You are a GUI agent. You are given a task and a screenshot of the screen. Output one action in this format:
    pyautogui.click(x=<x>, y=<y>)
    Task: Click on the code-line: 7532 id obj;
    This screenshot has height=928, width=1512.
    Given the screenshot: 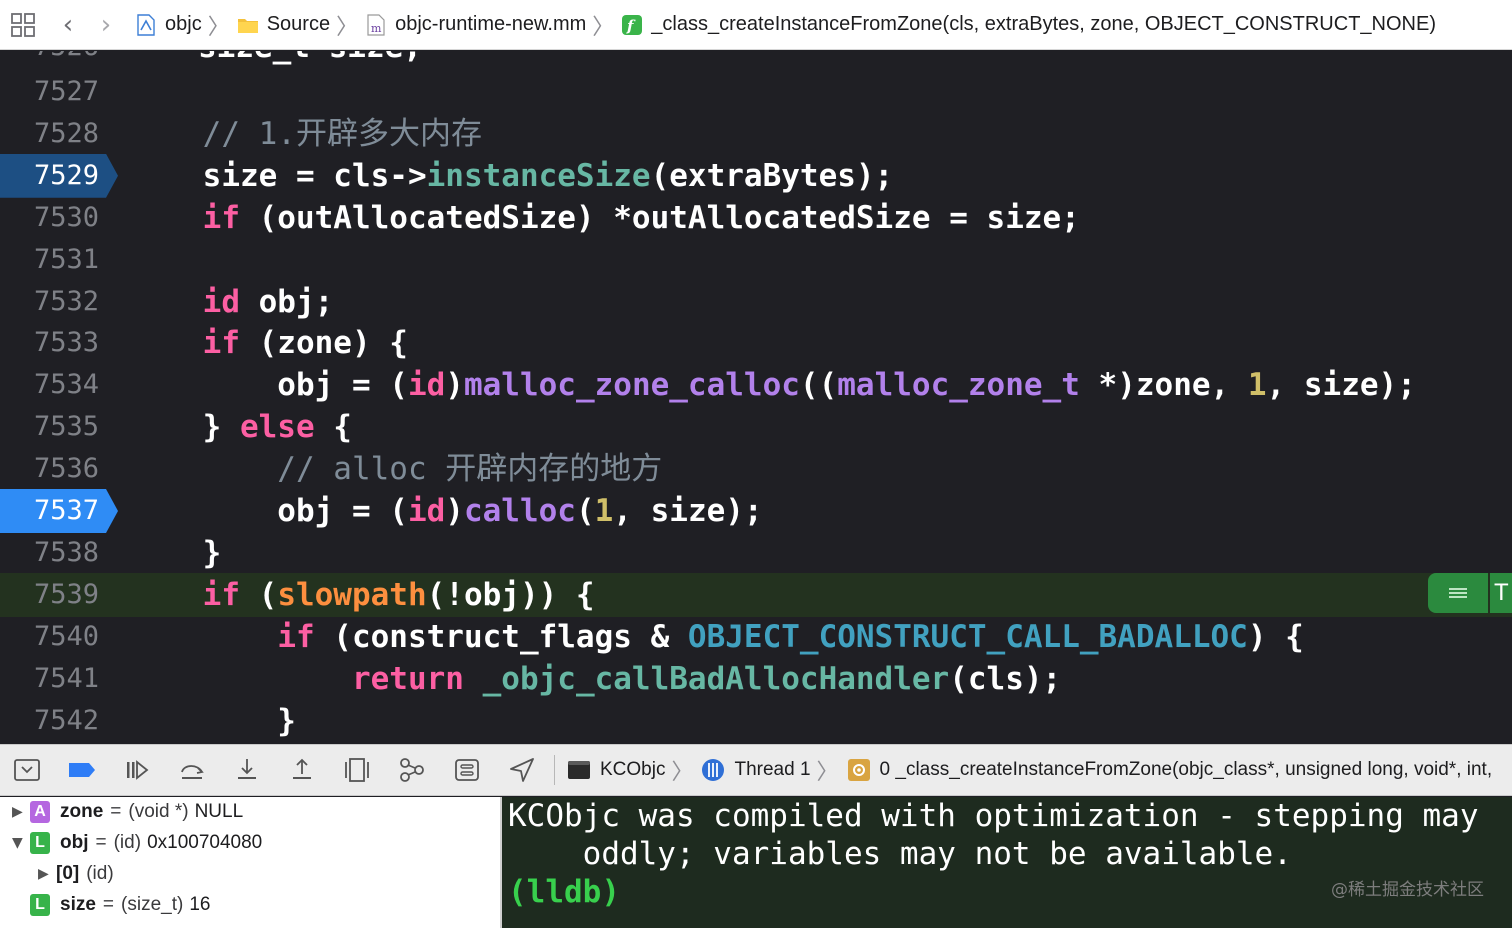 What is the action you would take?
    pyautogui.click(x=756, y=302)
    